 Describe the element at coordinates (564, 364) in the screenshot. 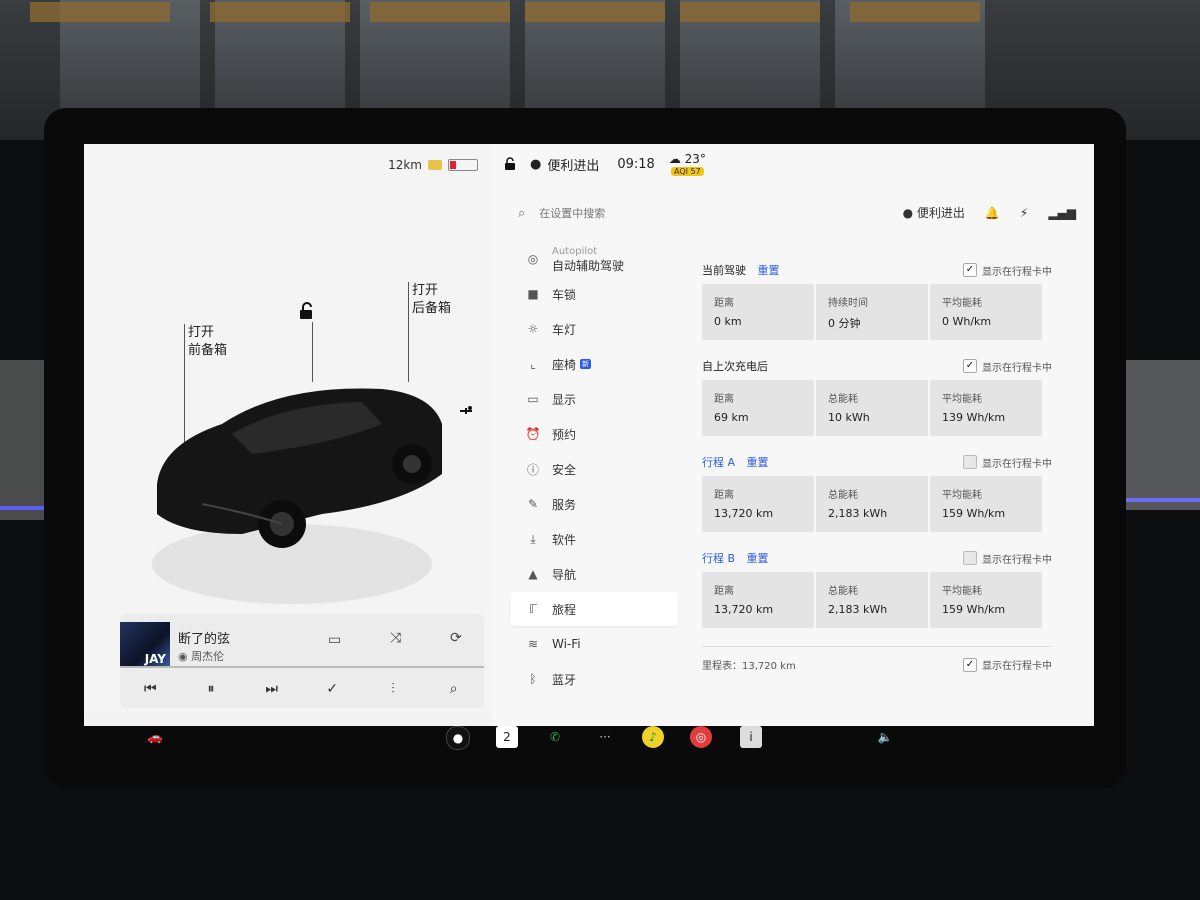

I see `menu-item-seats-label: 座椅` at that location.